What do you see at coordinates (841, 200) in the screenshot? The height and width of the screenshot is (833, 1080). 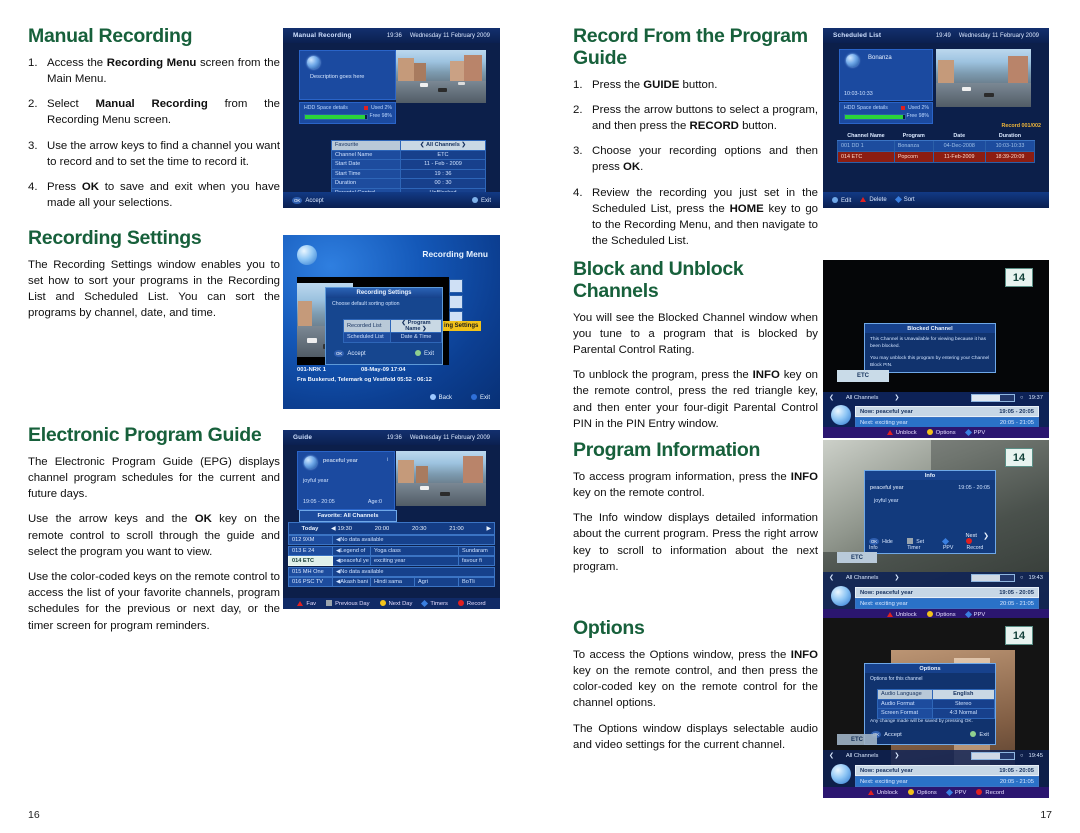 I see `sl-footer-button: Edit` at bounding box center [841, 200].